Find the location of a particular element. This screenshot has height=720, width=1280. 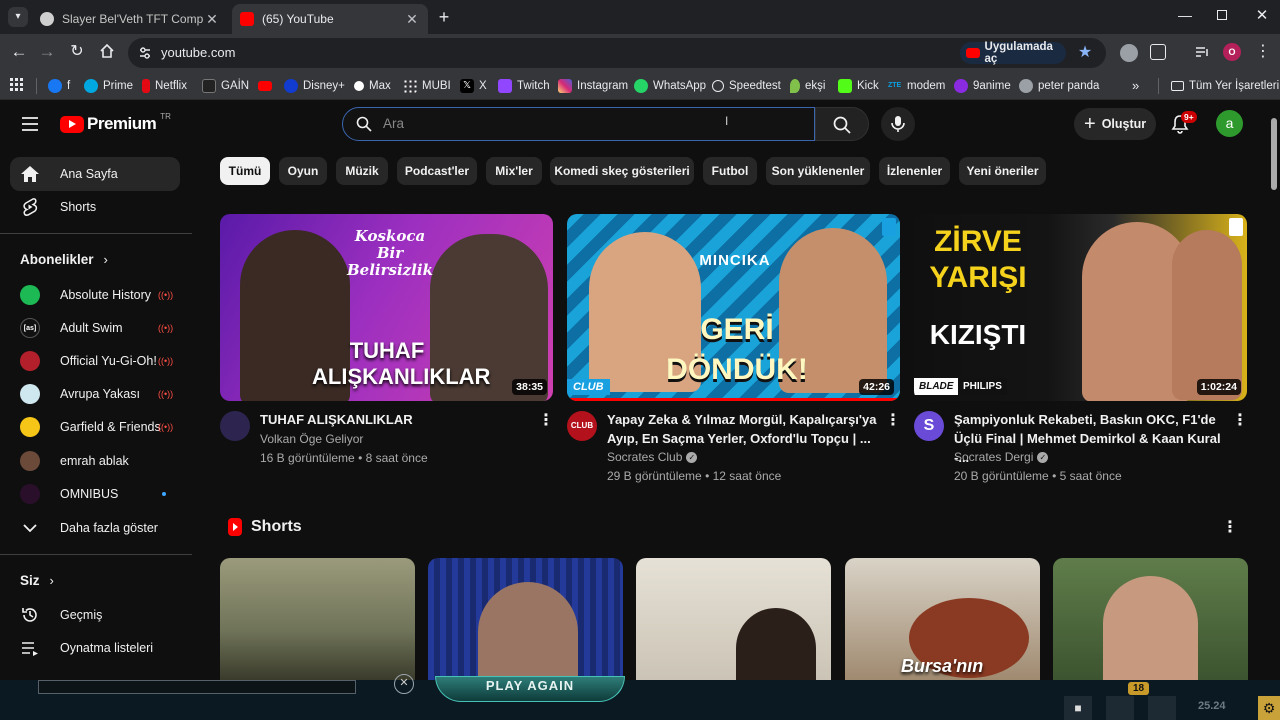

bookmark-netflix: Netflix is located at coordinates (164, 86).